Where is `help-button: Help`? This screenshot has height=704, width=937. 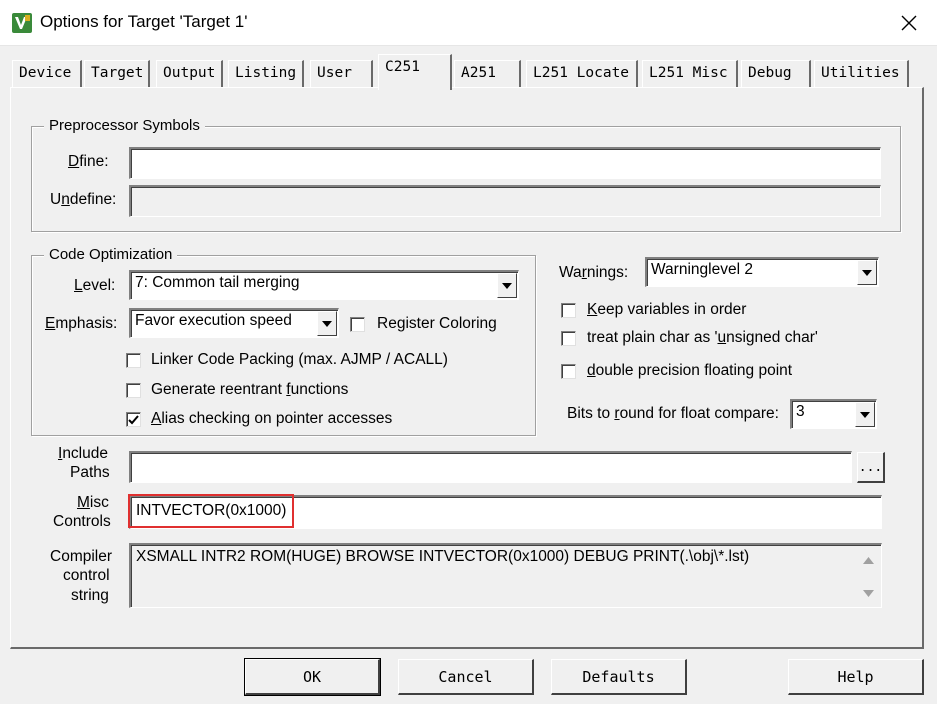 help-button: Help is located at coordinates (856, 677).